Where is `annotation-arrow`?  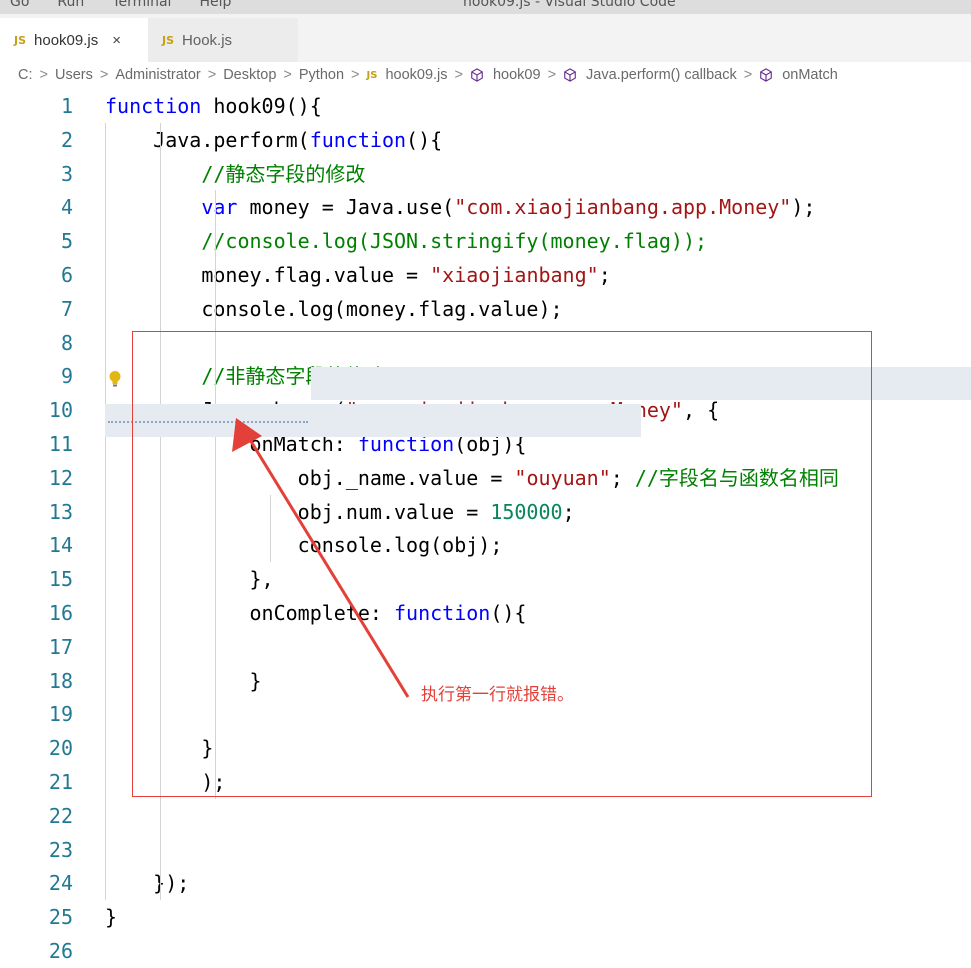 annotation-arrow is located at coordinates (321, 558).